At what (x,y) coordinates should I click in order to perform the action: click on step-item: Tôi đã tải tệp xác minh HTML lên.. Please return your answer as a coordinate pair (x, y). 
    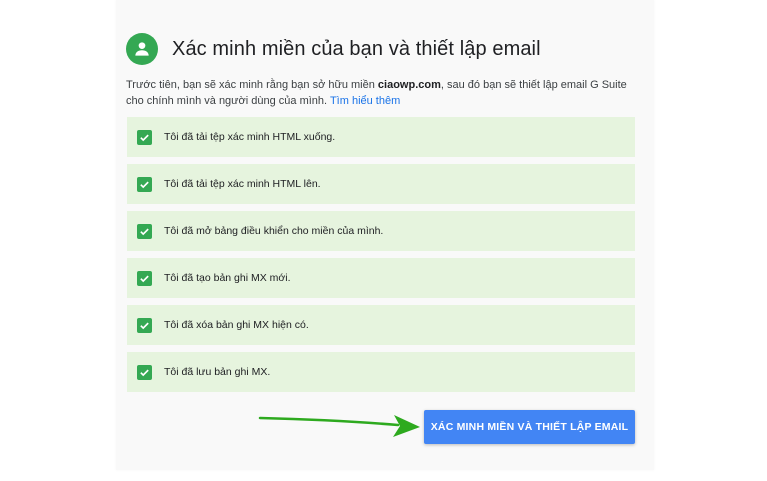
    Looking at the image, I should click on (381, 184).